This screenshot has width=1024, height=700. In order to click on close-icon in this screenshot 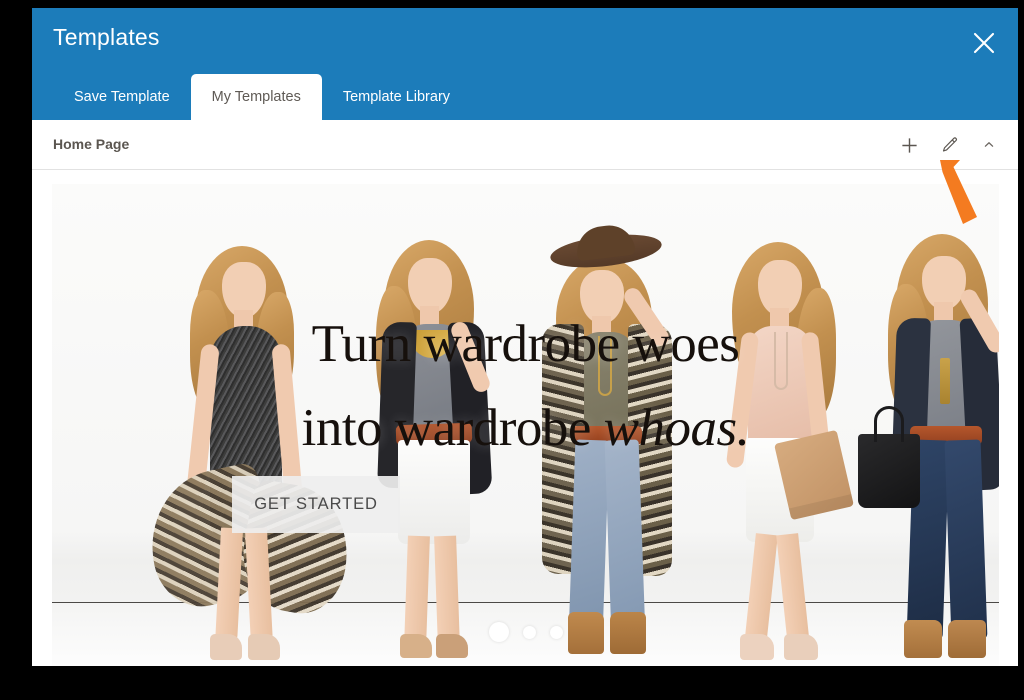, I will do `click(984, 43)`.